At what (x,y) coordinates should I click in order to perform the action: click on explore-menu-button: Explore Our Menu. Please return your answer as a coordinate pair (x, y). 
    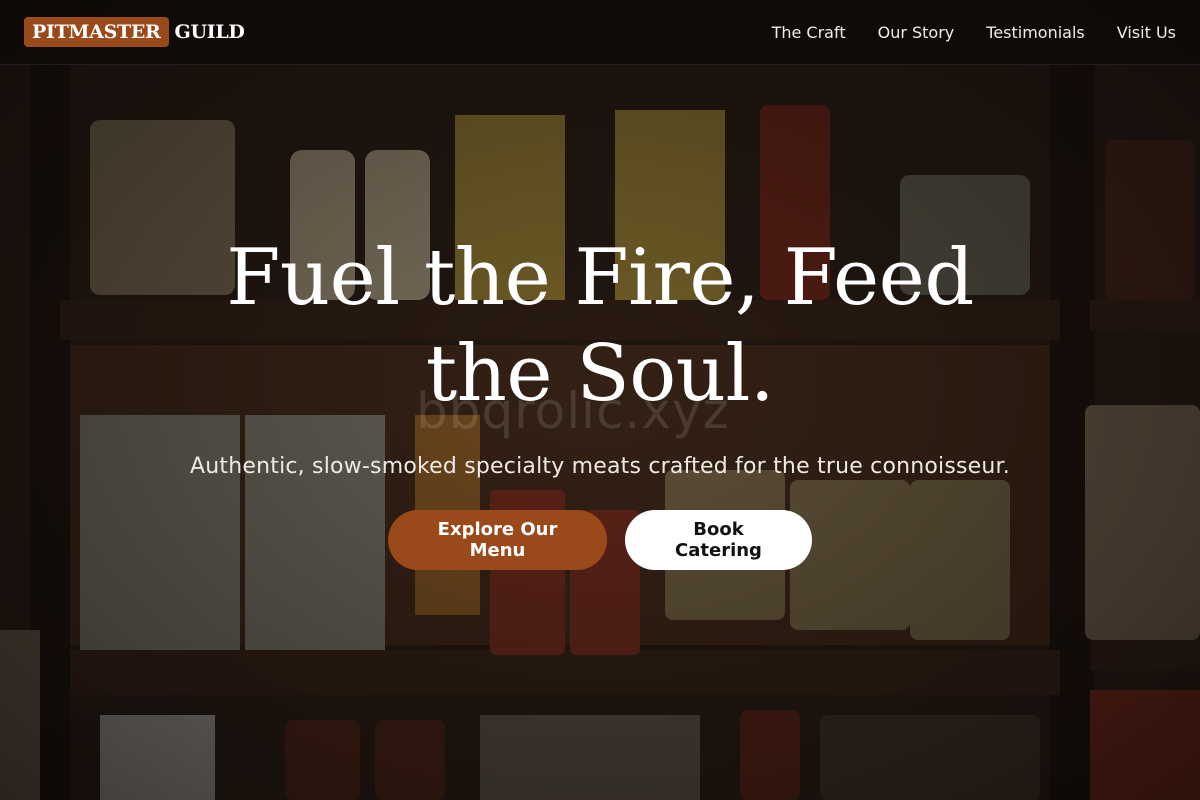
    Looking at the image, I should click on (497, 540).